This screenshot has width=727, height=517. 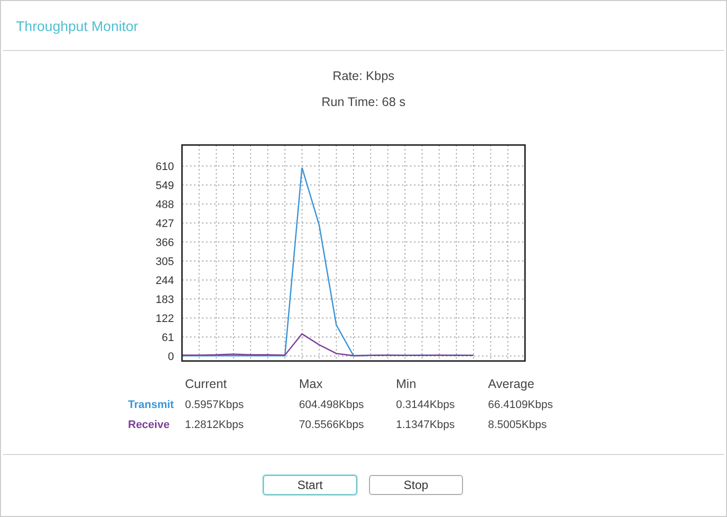 What do you see at coordinates (215, 425) in the screenshot?
I see `table-cell-text: 1.2812Kbps` at bounding box center [215, 425].